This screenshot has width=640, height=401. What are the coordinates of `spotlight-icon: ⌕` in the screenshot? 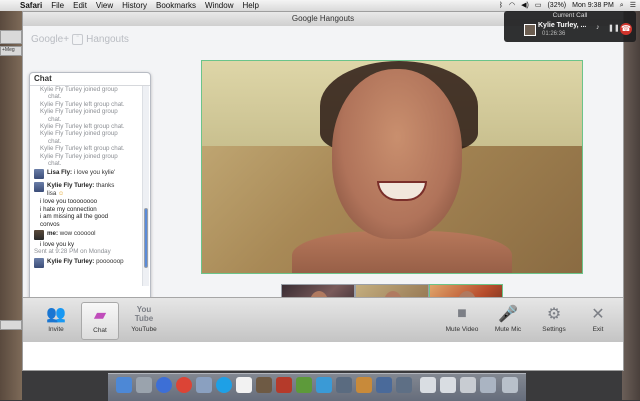 It's located at (622, 5).